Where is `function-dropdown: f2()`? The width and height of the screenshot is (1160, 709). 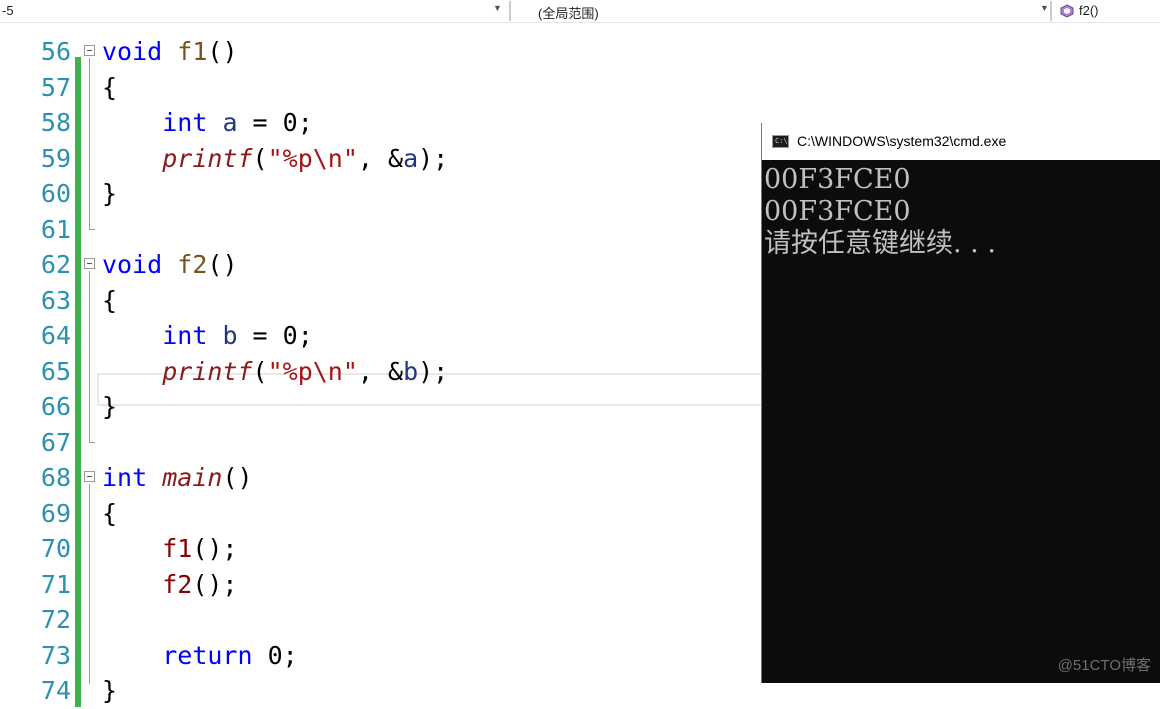
function-dropdown: f2() is located at coordinates (1089, 10).